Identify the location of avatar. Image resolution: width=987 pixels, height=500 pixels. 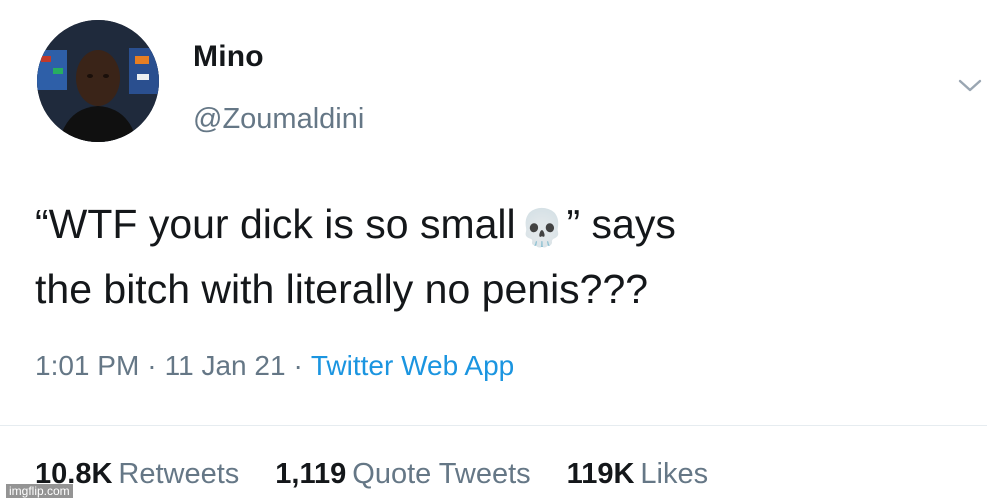
(98, 81).